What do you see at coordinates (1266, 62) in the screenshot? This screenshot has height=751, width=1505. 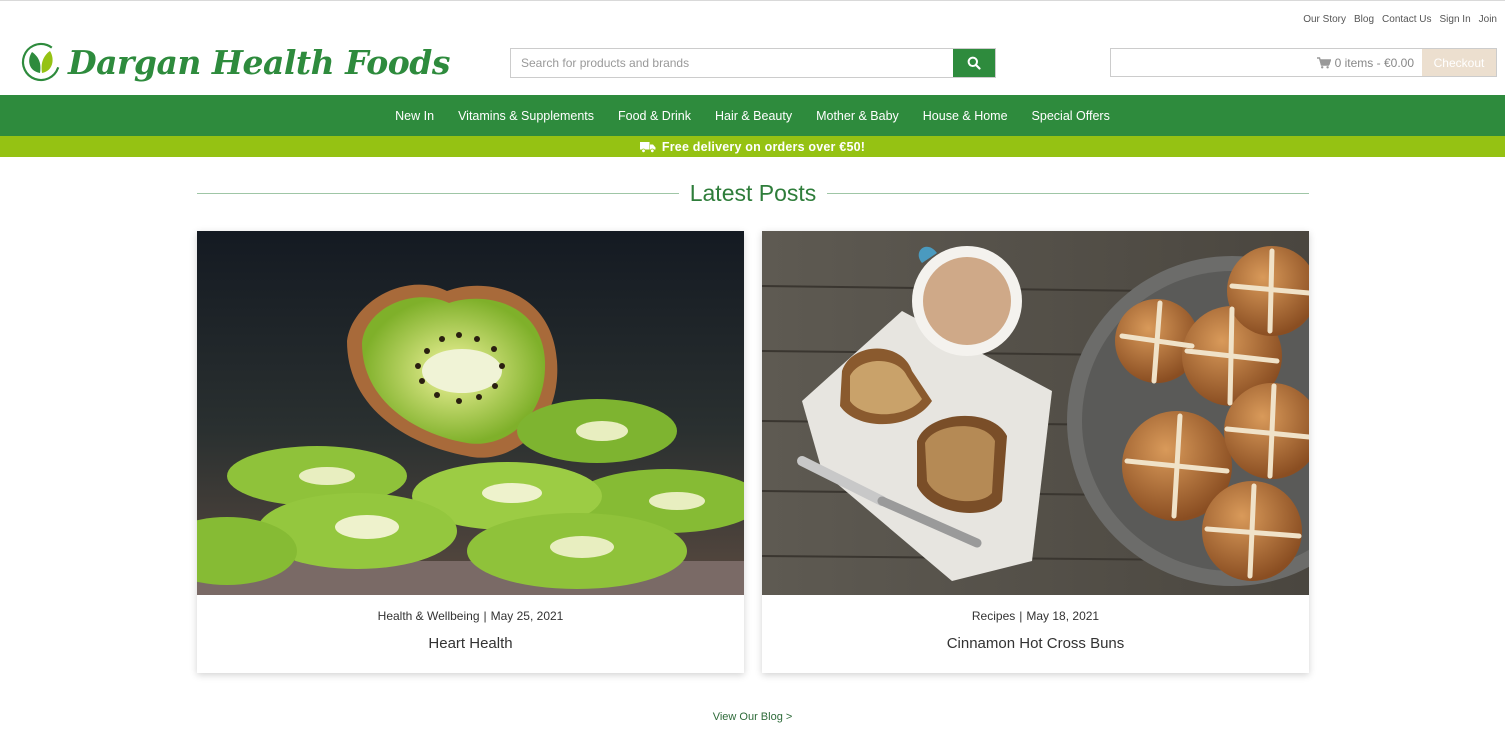 I see `cart-summary: 0 items - €0.00` at bounding box center [1266, 62].